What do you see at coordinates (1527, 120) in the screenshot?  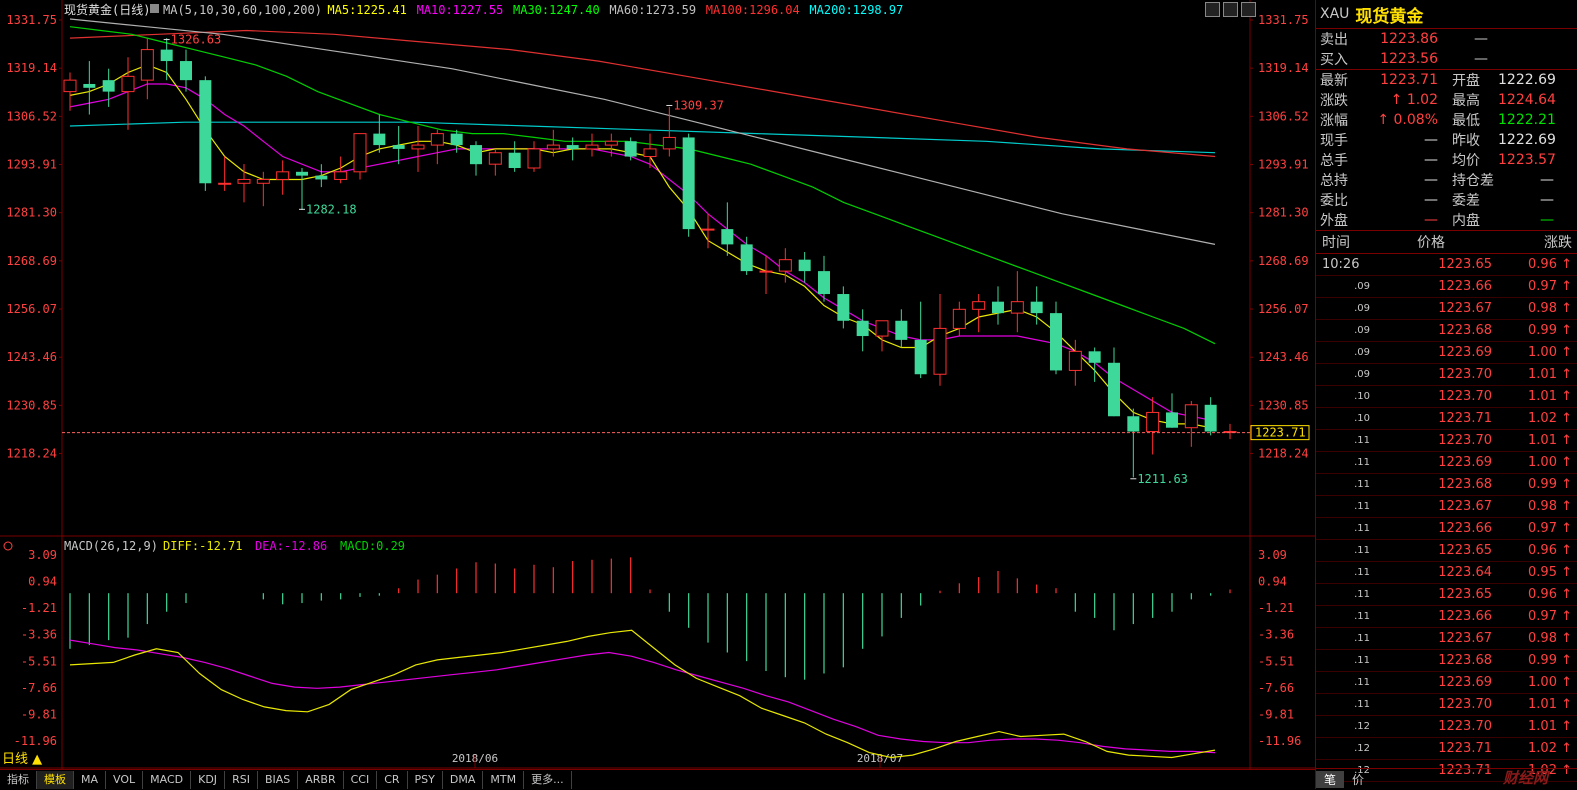 I see `stat-value: 1222.21` at bounding box center [1527, 120].